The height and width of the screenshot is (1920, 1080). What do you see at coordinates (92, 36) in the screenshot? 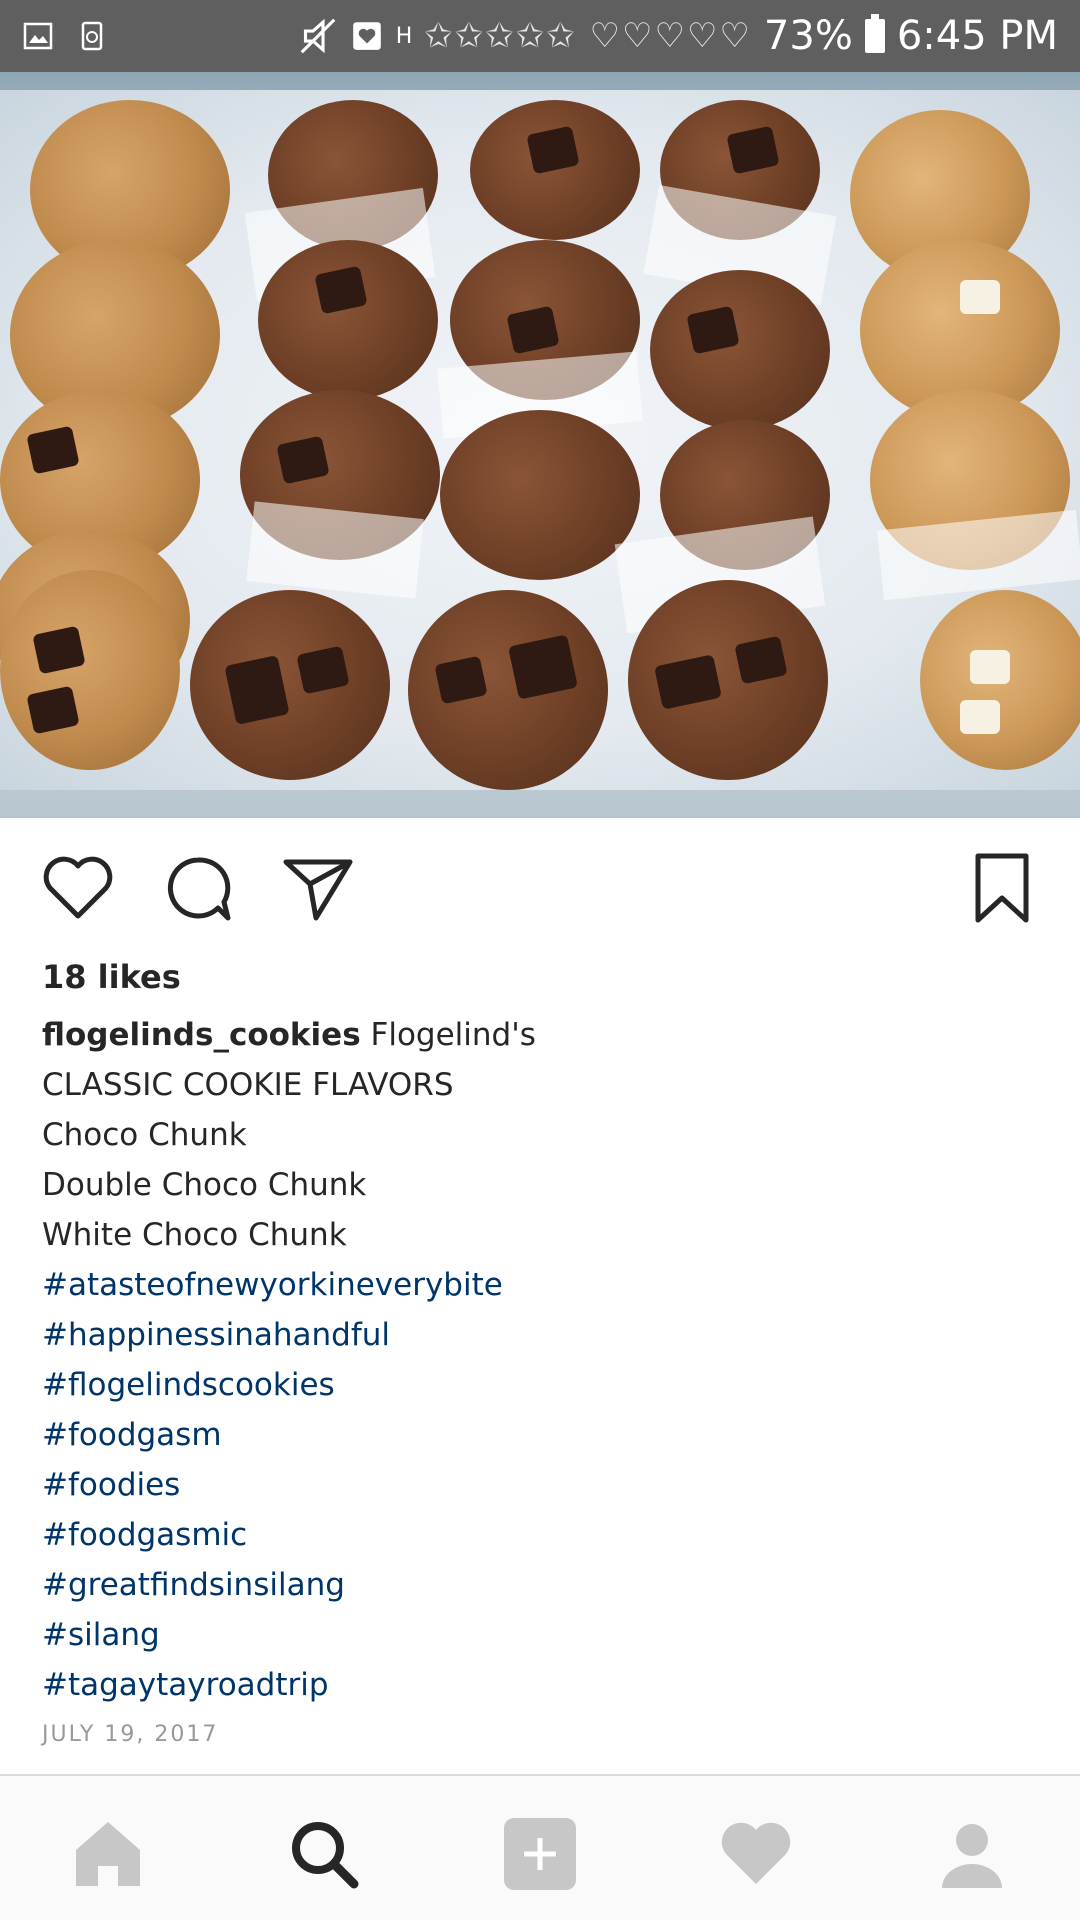
I see `recycle-notification-icon` at bounding box center [92, 36].